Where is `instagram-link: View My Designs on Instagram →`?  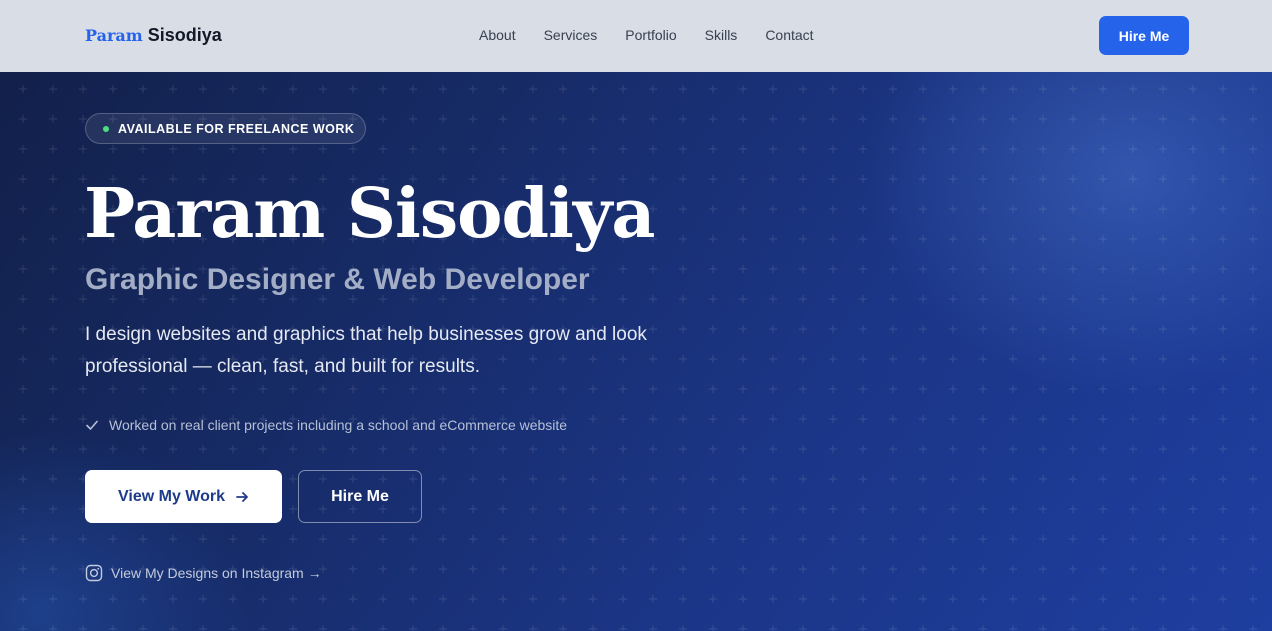 instagram-link: View My Designs on Instagram → is located at coordinates (203, 573).